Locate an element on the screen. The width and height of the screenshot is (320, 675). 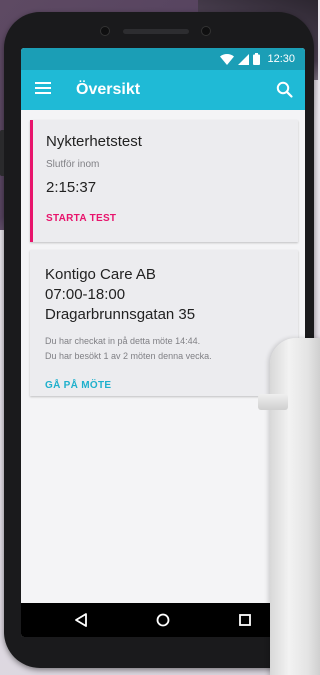
visits-info: Du har besökt 1 av 2 möten denna vecka. is located at coordinates (128, 356).